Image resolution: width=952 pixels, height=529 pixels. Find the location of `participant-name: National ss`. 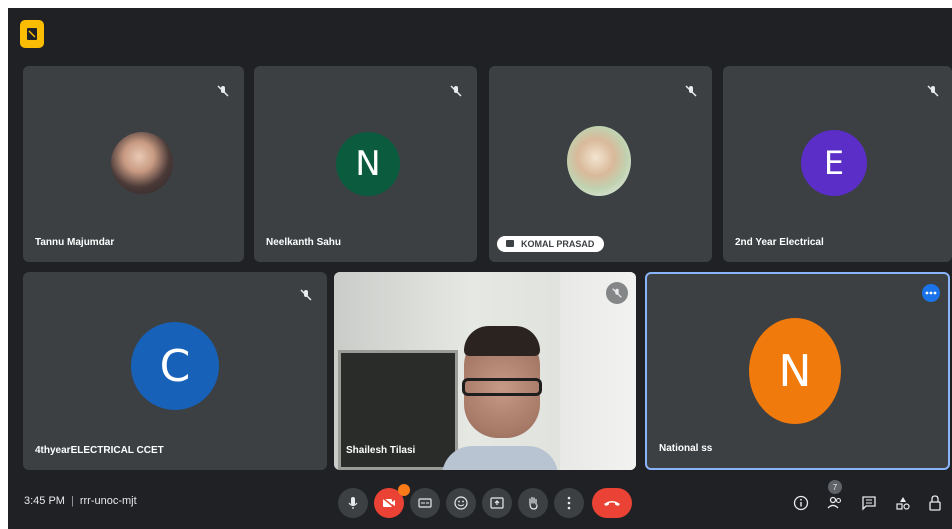

participant-name: National ss is located at coordinates (686, 448).